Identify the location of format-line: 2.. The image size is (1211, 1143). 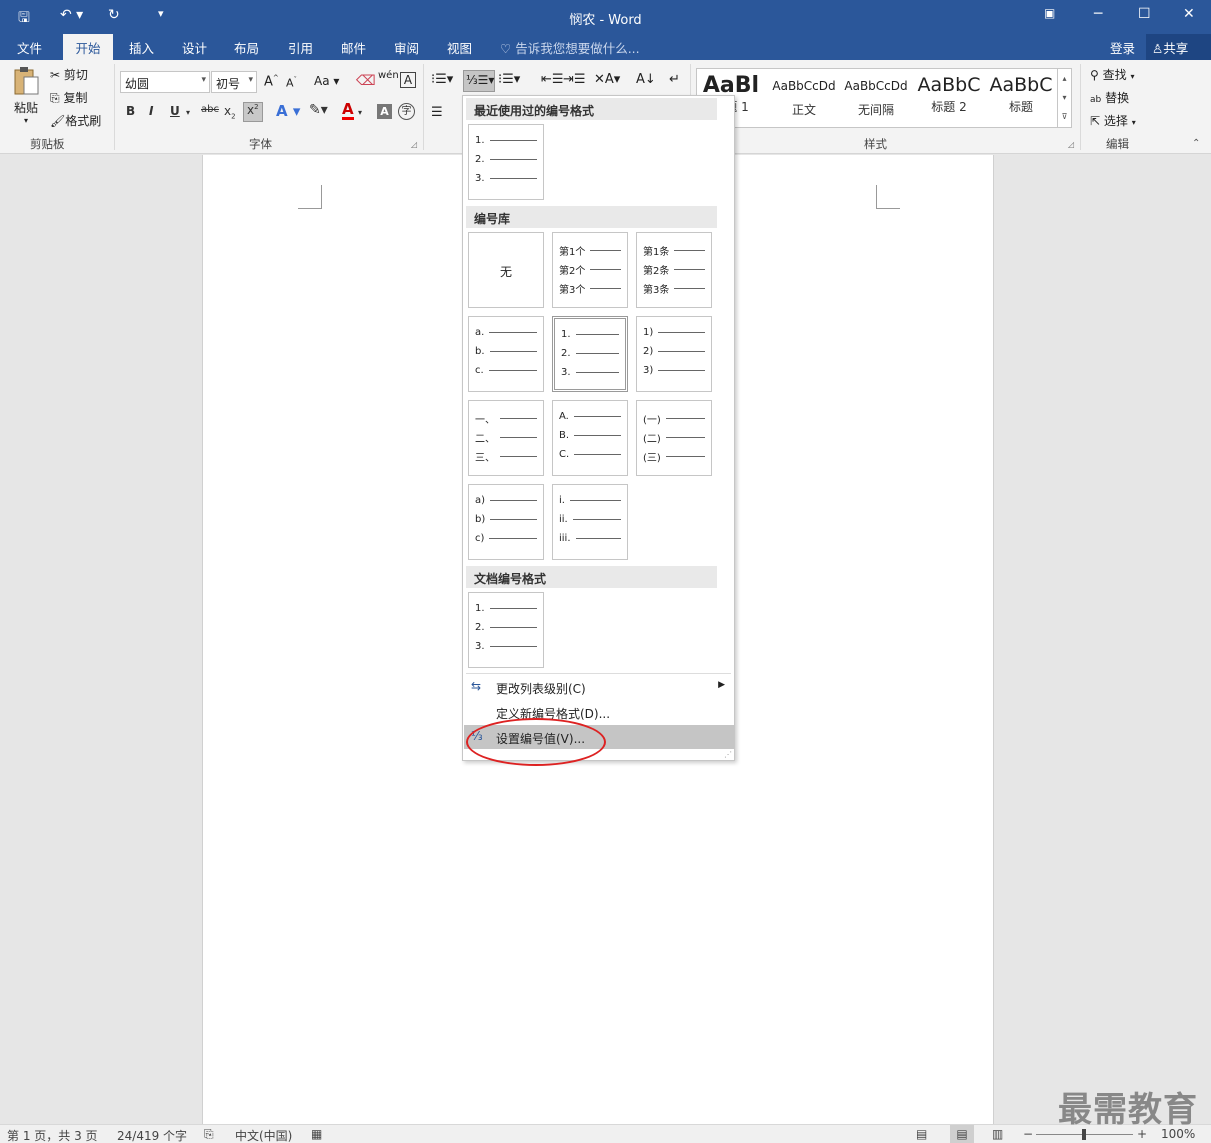
(506, 627).